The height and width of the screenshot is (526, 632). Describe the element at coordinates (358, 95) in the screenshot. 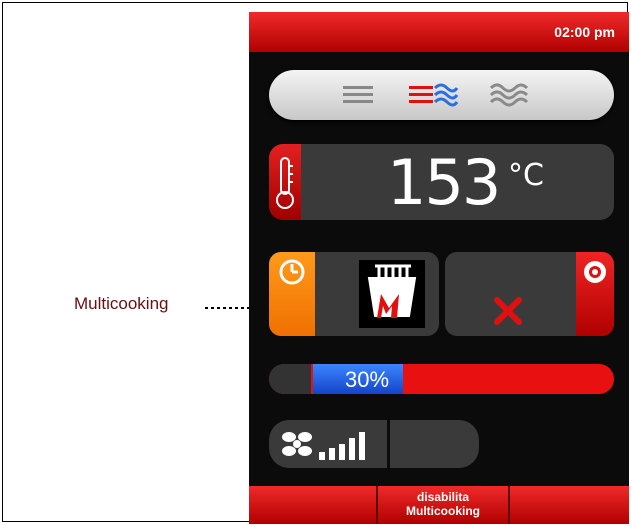

I see `static-heat-icon` at that location.